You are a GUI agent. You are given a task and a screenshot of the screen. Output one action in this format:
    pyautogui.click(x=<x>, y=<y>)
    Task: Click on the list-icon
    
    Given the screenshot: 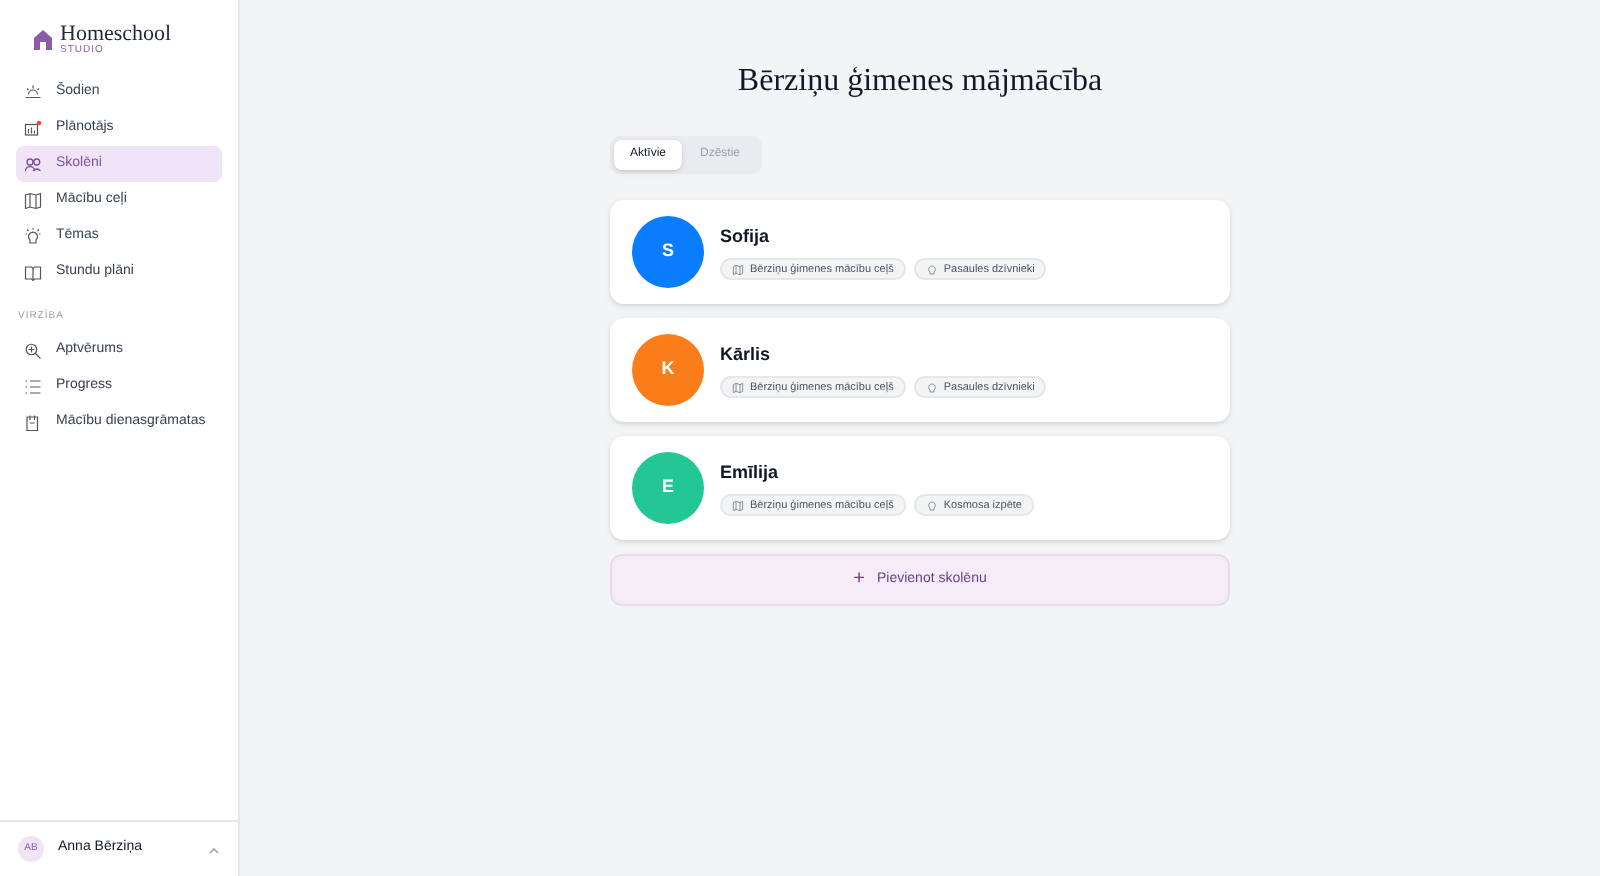 What is the action you would take?
    pyautogui.click(x=33, y=387)
    